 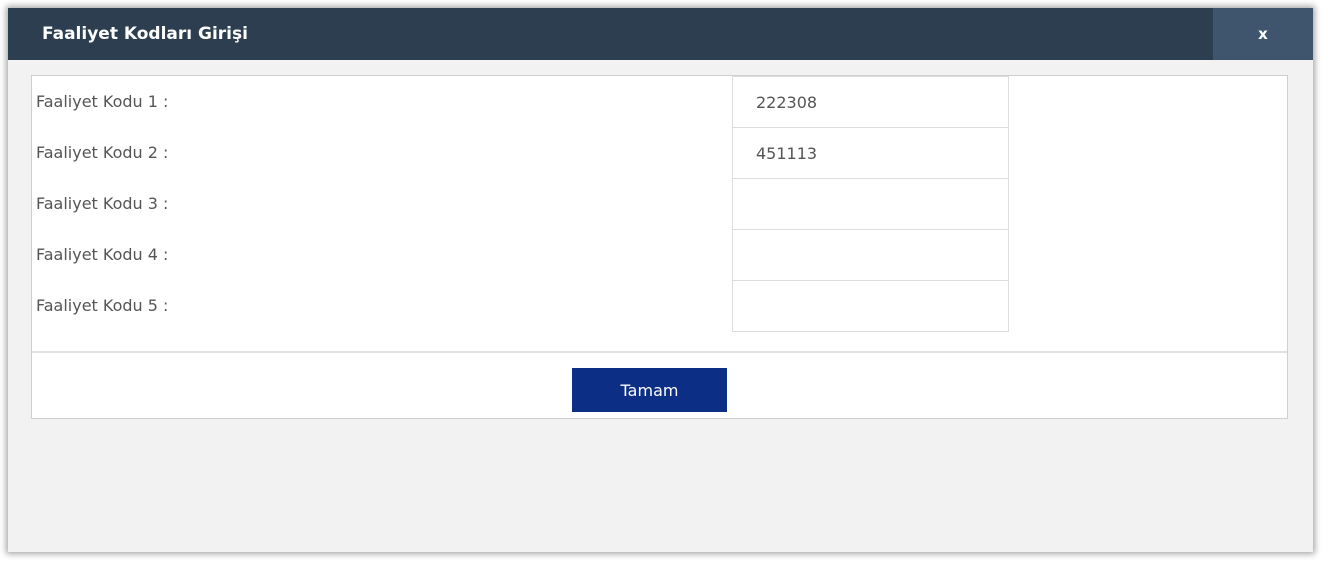 What do you see at coordinates (102, 101) in the screenshot?
I see `code-1-label: Faaliyet Kodu 1 :` at bounding box center [102, 101].